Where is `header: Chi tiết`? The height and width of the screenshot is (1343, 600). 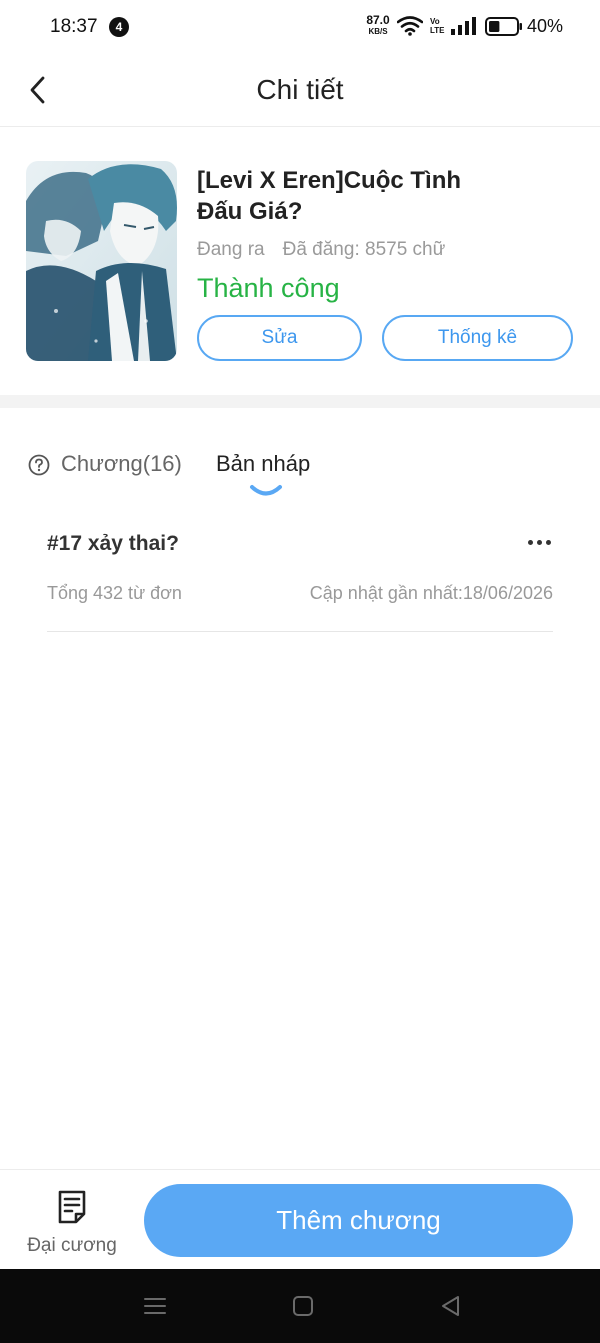 header: Chi tiết is located at coordinates (300, 90).